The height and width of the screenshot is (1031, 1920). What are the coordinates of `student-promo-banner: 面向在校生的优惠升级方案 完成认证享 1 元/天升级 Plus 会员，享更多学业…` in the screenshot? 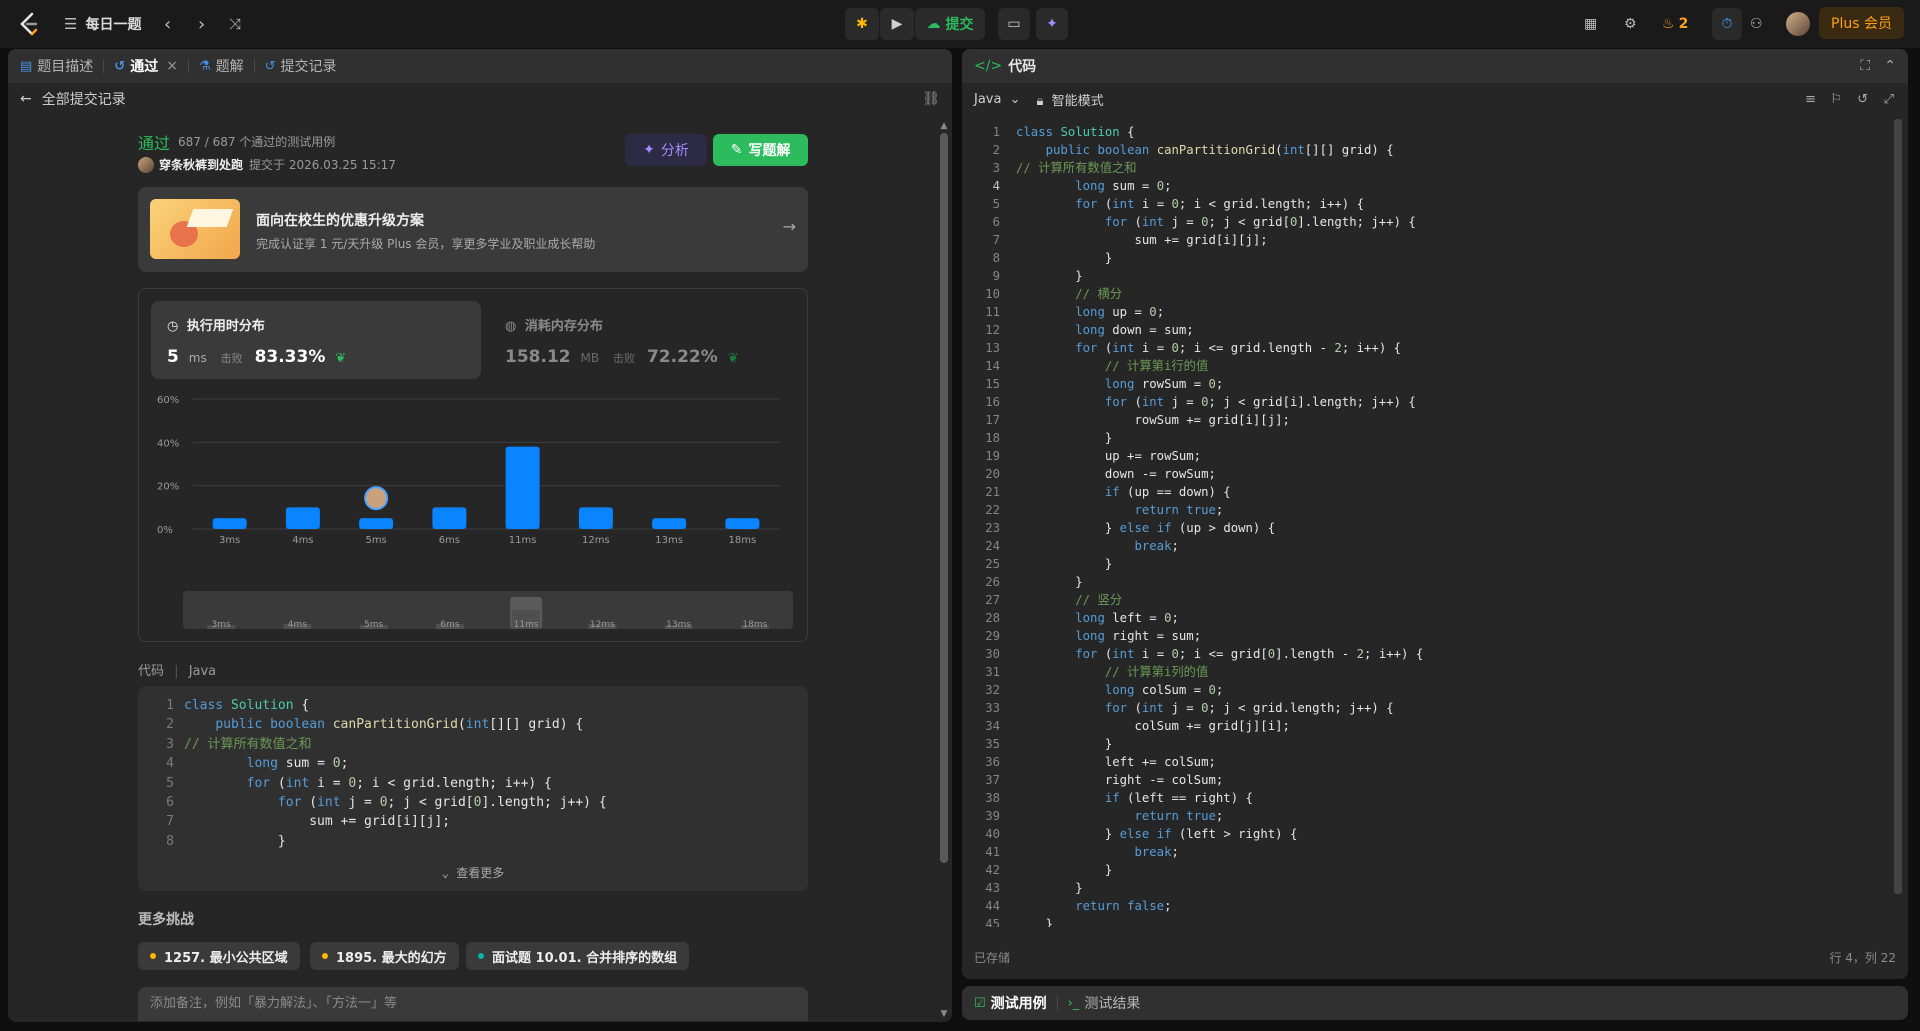 It's located at (473, 229).